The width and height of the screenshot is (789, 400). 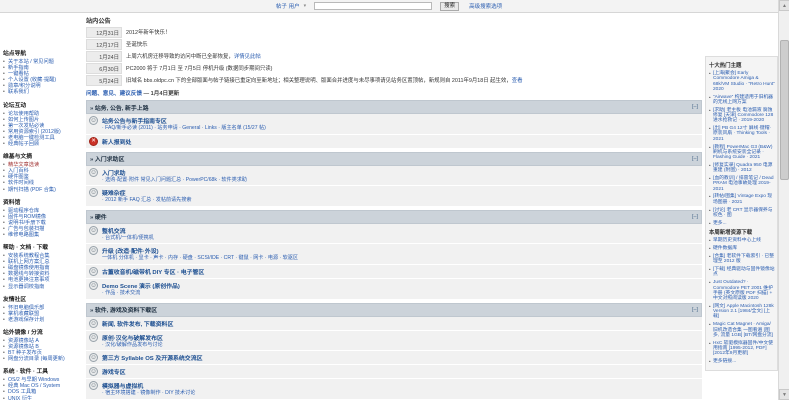 What do you see at coordinates (26, 287) in the screenshot?
I see `sidebar-item-link: 显示器调校指南` at bounding box center [26, 287].